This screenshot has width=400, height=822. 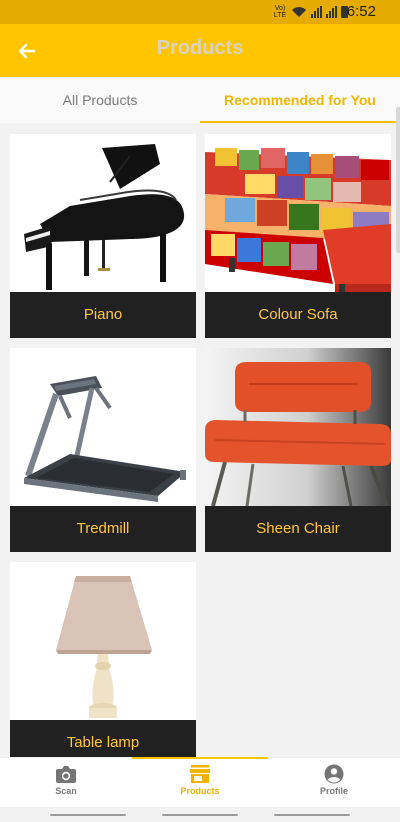 I want to click on piano-image, so click(x=103, y=213).